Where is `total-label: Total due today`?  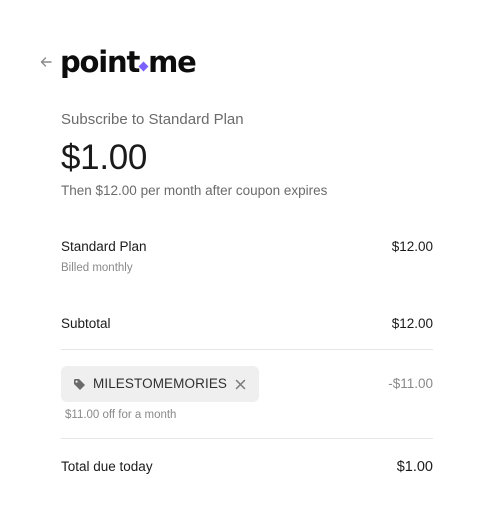
total-label: Total due today is located at coordinates (107, 466).